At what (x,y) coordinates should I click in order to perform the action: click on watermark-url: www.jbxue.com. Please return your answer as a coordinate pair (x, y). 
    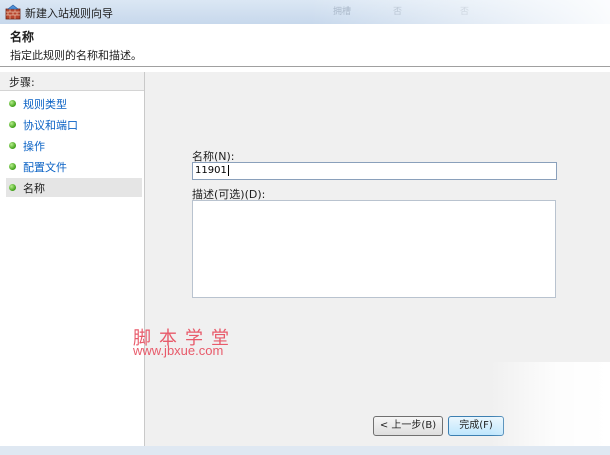
    Looking at the image, I should click on (178, 350).